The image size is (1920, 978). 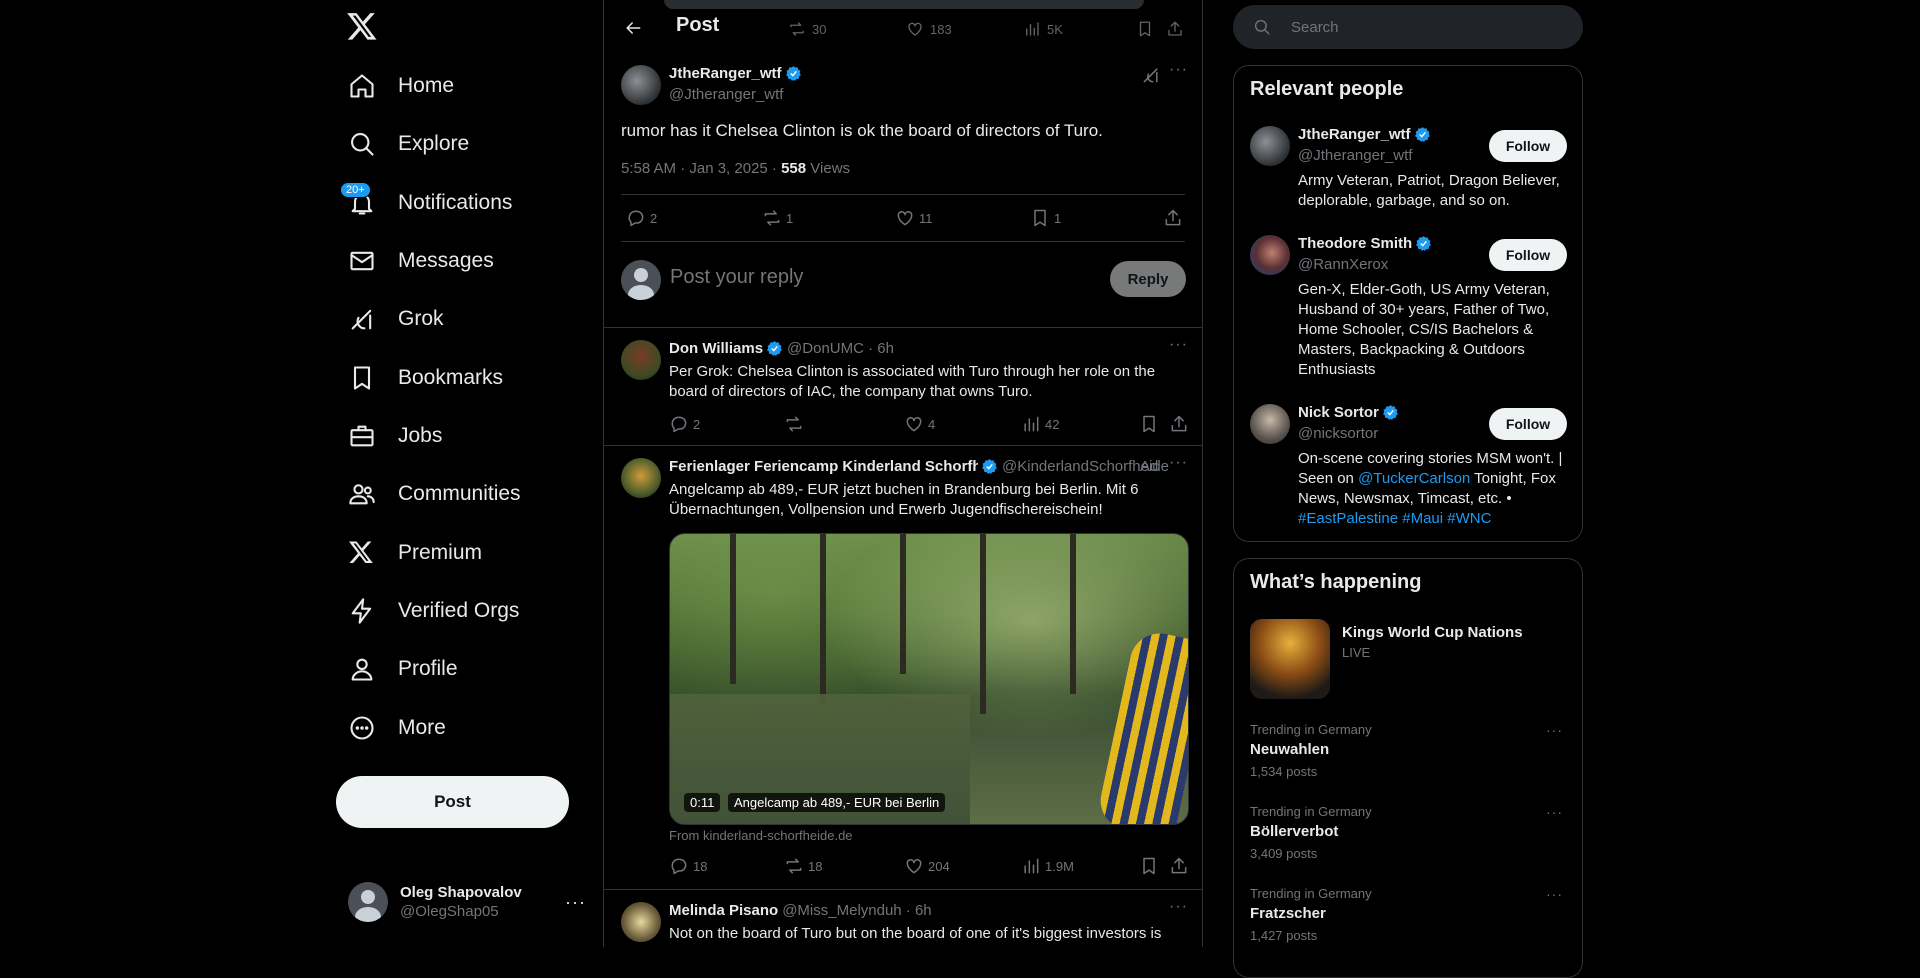 What do you see at coordinates (1343, 264) in the screenshot?
I see `person-handle: @RannXerox` at bounding box center [1343, 264].